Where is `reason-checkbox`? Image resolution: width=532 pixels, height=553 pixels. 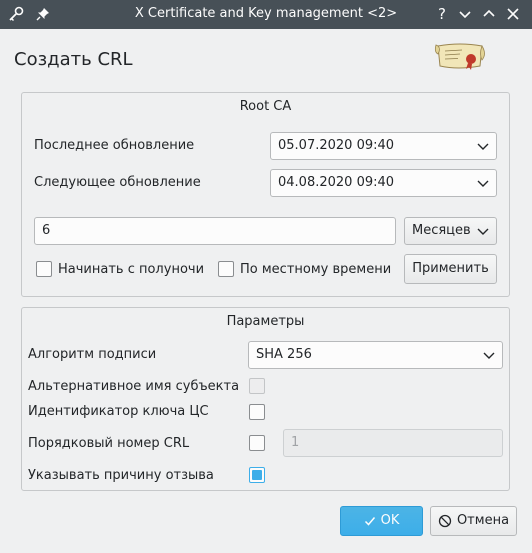
reason-checkbox is located at coordinates (257, 475).